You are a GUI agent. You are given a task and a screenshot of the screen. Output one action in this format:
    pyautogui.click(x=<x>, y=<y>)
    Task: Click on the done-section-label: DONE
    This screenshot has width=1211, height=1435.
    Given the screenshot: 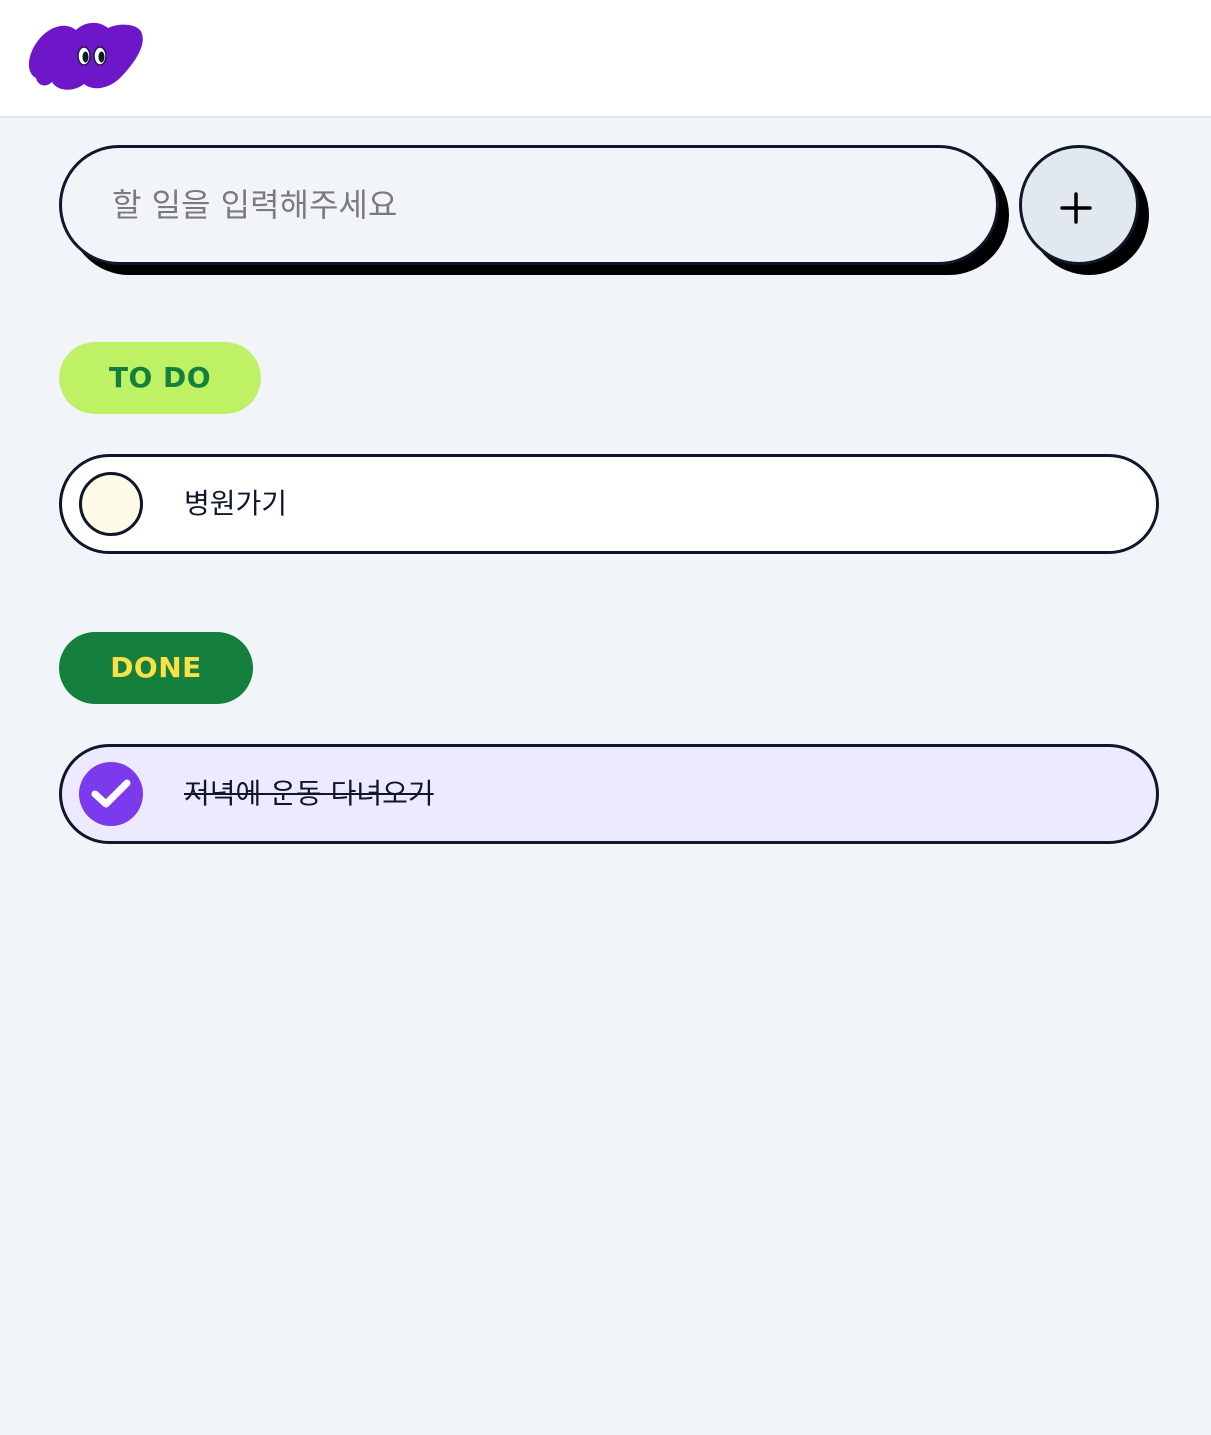 What is the action you would take?
    pyautogui.click(x=156, y=668)
    